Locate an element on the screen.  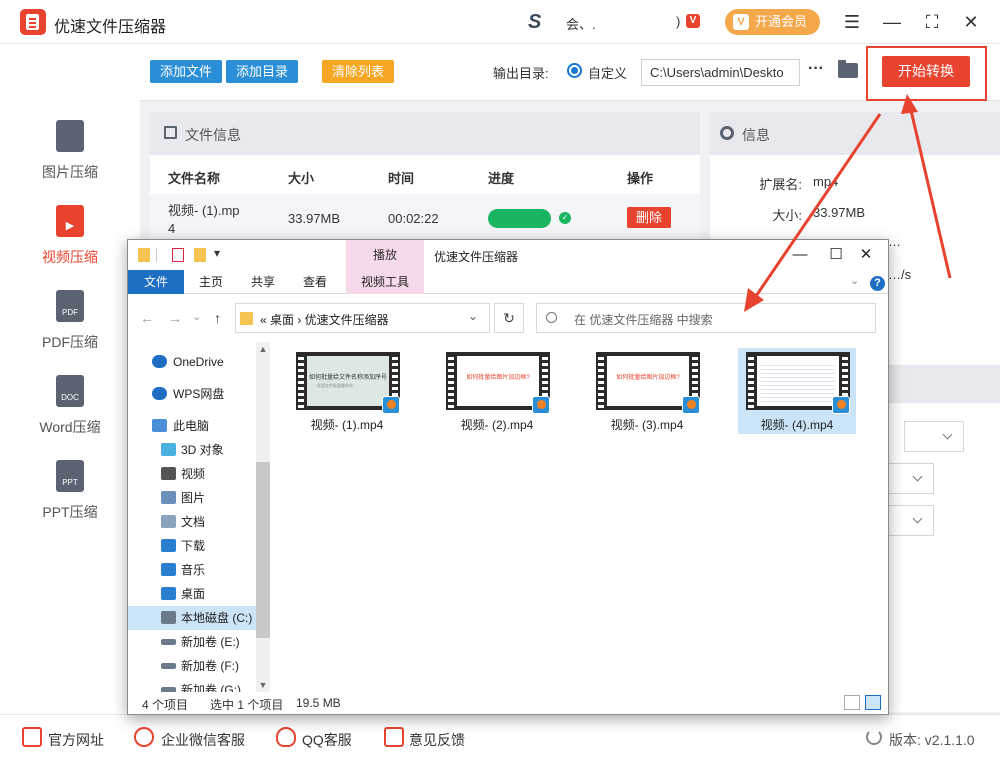
output-dir-label: 输出目录: is located at coordinates (521, 73).